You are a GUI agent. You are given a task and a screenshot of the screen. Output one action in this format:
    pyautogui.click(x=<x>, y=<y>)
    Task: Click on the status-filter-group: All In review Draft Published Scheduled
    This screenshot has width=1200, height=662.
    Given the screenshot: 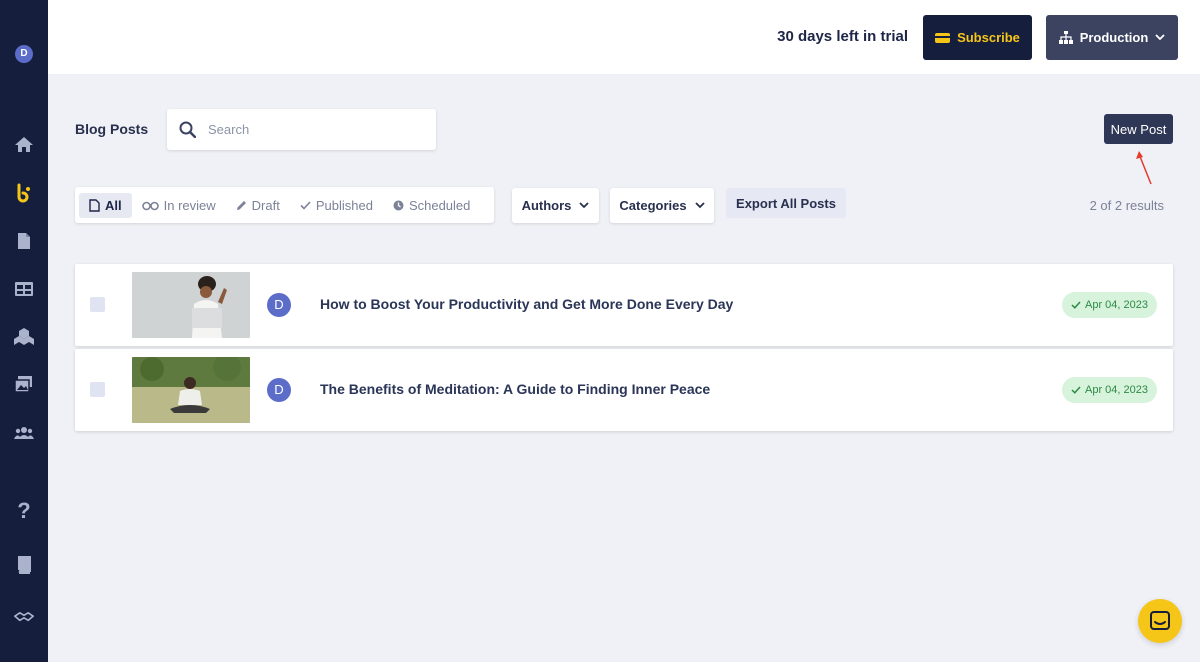 What is the action you would take?
    pyautogui.click(x=284, y=205)
    